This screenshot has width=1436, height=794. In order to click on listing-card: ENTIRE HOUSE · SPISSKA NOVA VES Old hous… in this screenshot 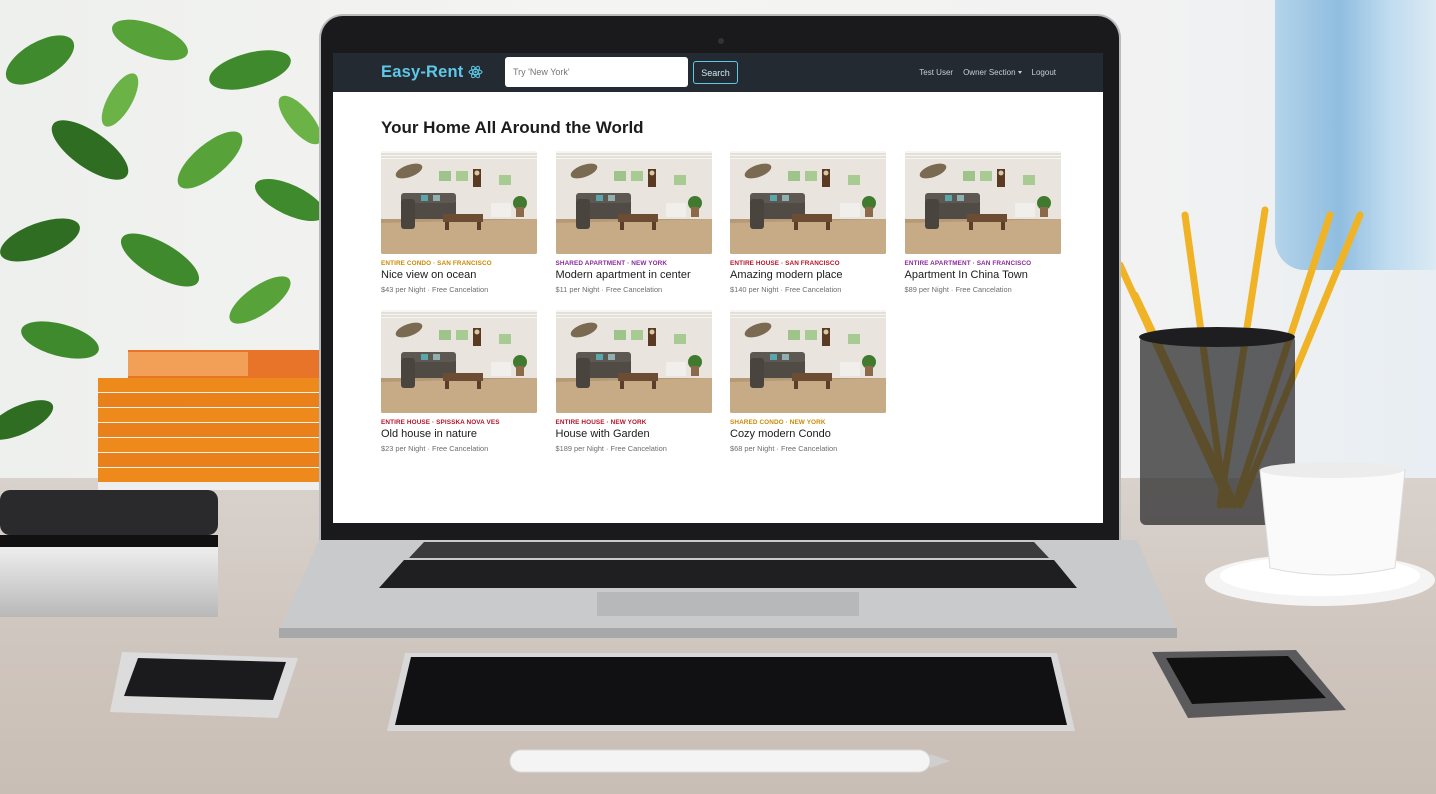, I will do `click(459, 382)`.